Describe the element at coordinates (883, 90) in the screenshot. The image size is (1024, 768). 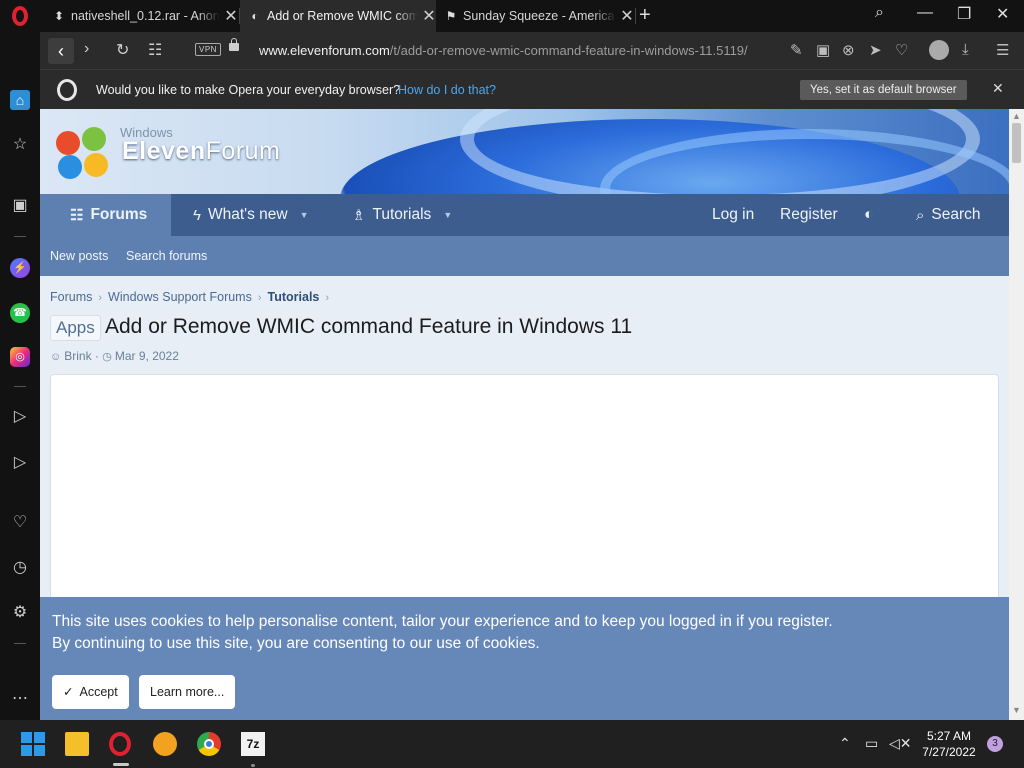
I see `set-default-button: Yes, set it as default browser` at that location.